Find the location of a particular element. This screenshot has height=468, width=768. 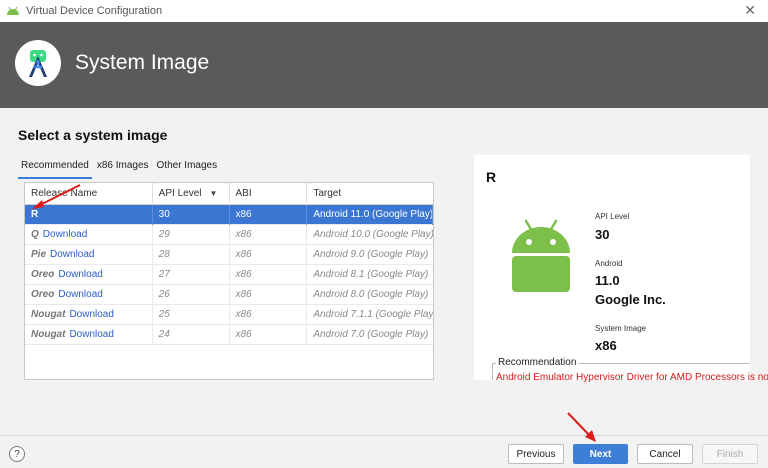

target: Android 8.0 (Google Play) is located at coordinates (371, 294).